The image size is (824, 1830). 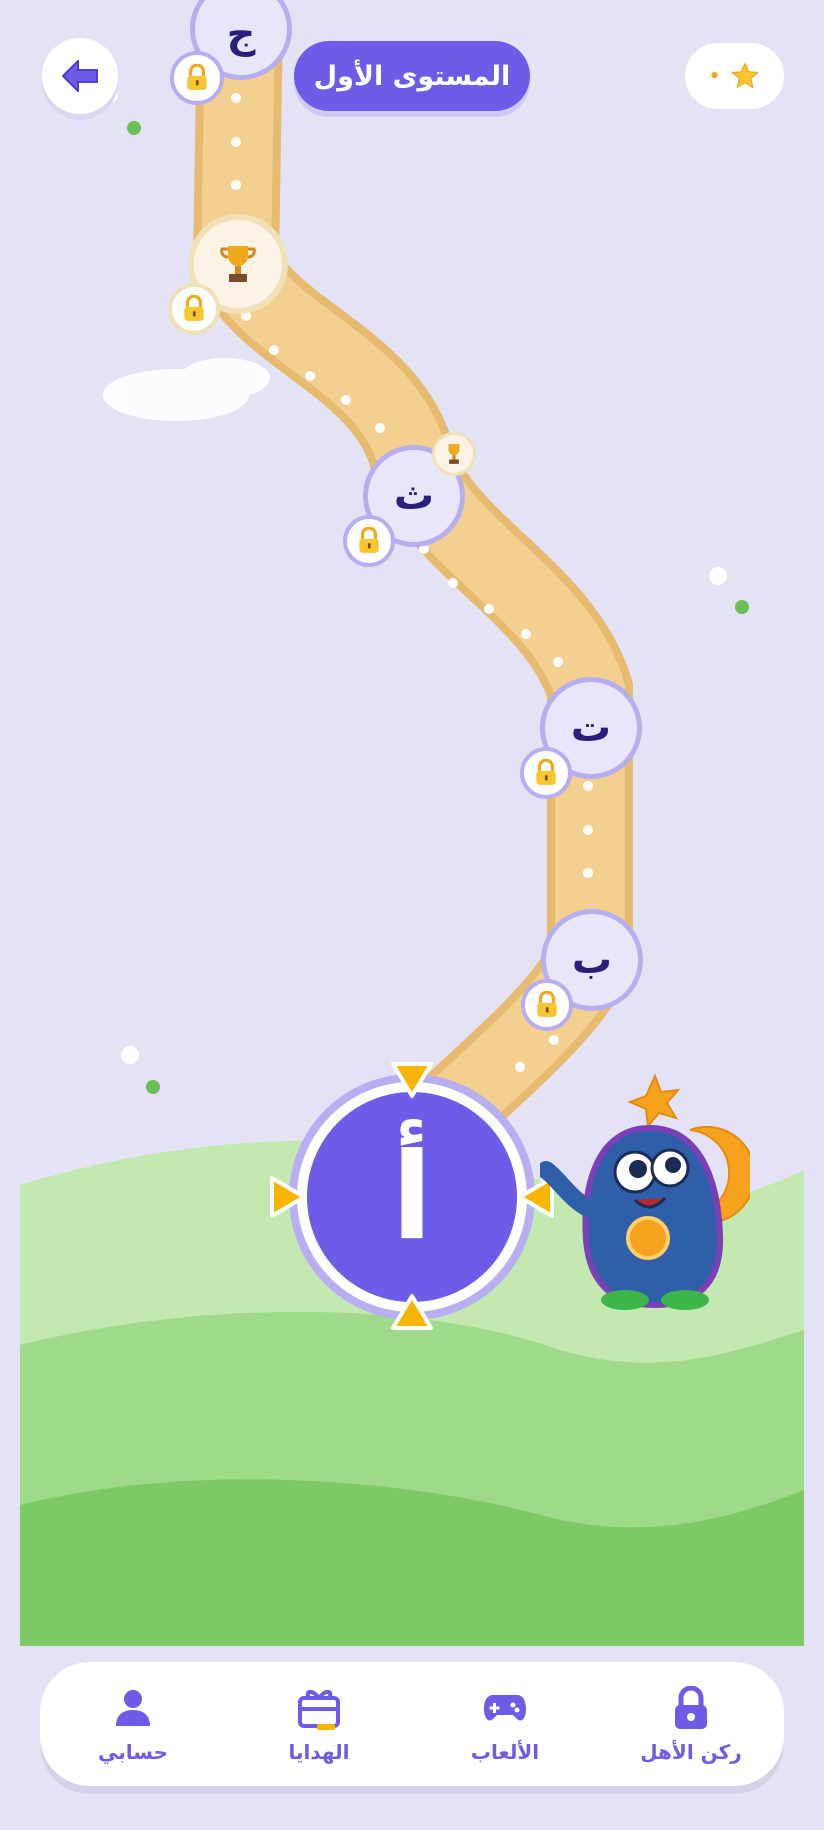 I want to click on stars-counter: •, so click(x=734, y=76).